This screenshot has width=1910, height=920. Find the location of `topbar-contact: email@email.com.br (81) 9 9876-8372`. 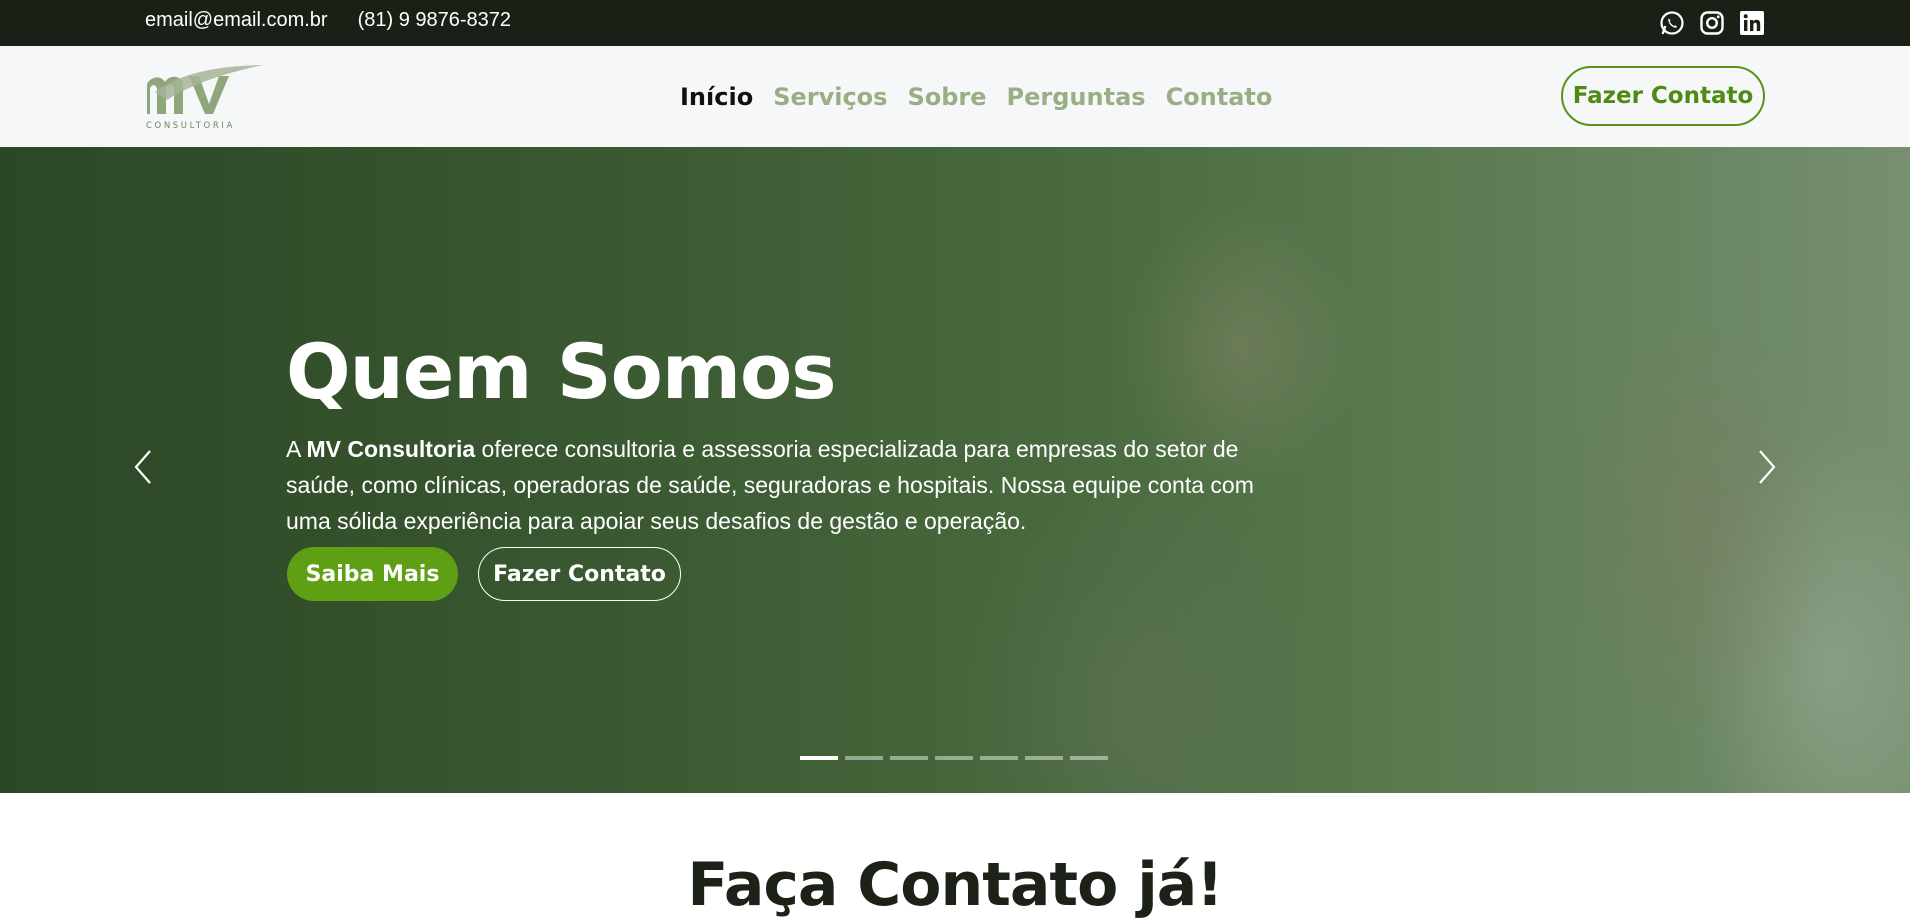

topbar-contact: email@email.com.br (81) 9 9876-8372 is located at coordinates (328, 20).